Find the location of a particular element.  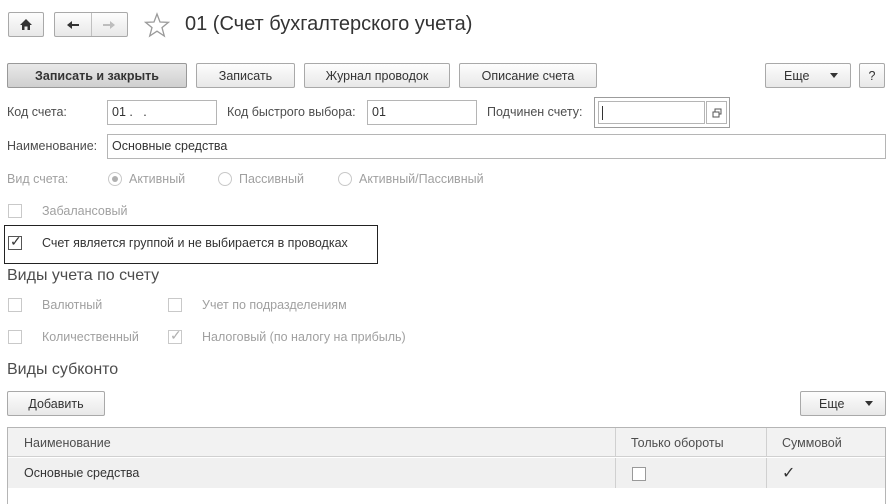

radio-active-passive-label: Активный/Пассивный is located at coordinates (421, 179).